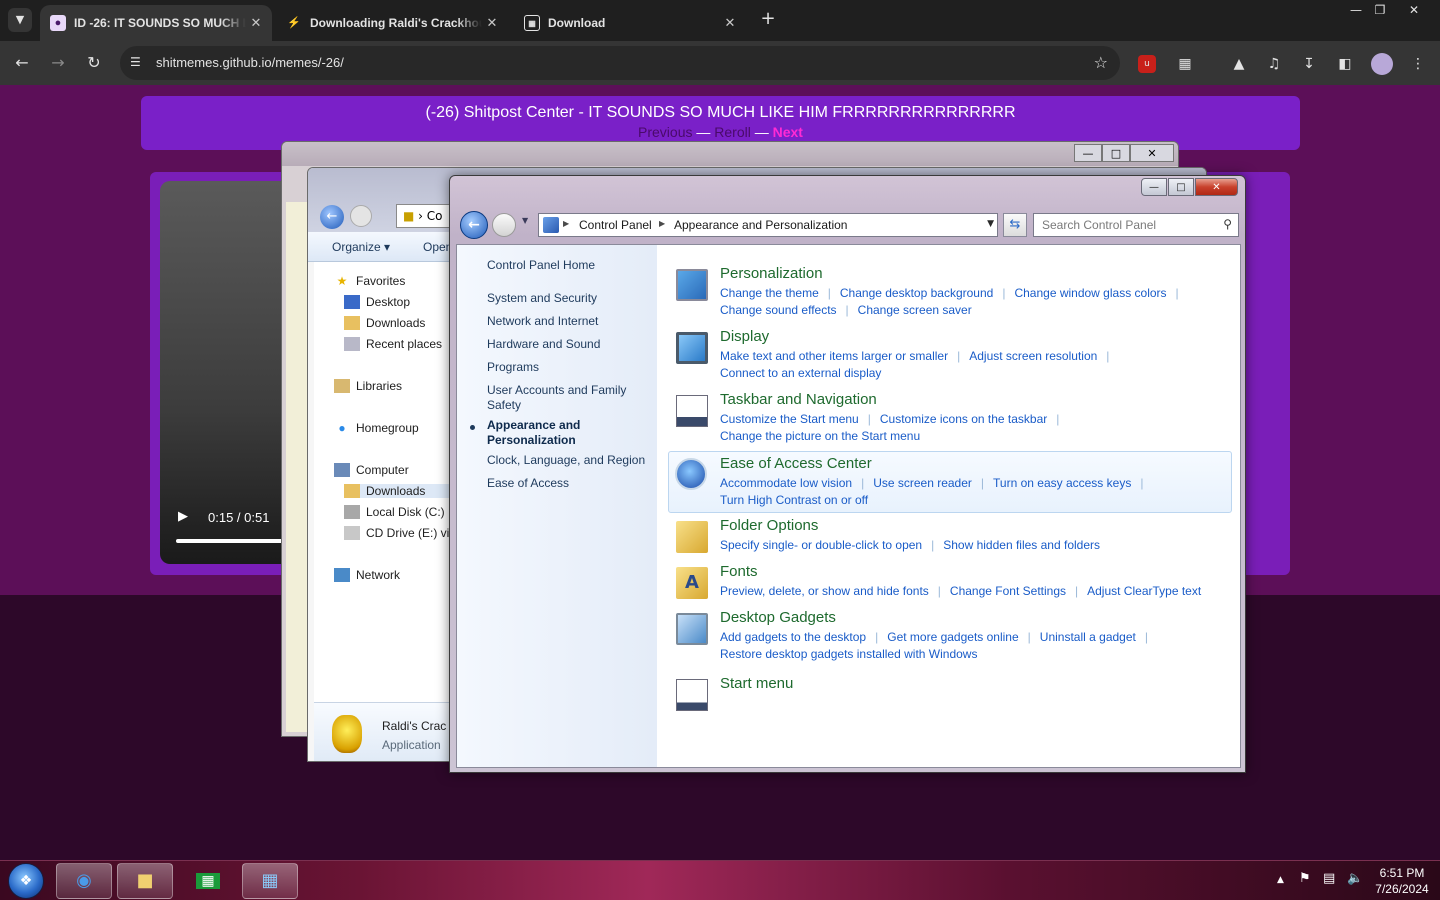 The width and height of the screenshot is (1440, 900). What do you see at coordinates (1090, 293) in the screenshot?
I see `task-link: Change window glass colors` at bounding box center [1090, 293].